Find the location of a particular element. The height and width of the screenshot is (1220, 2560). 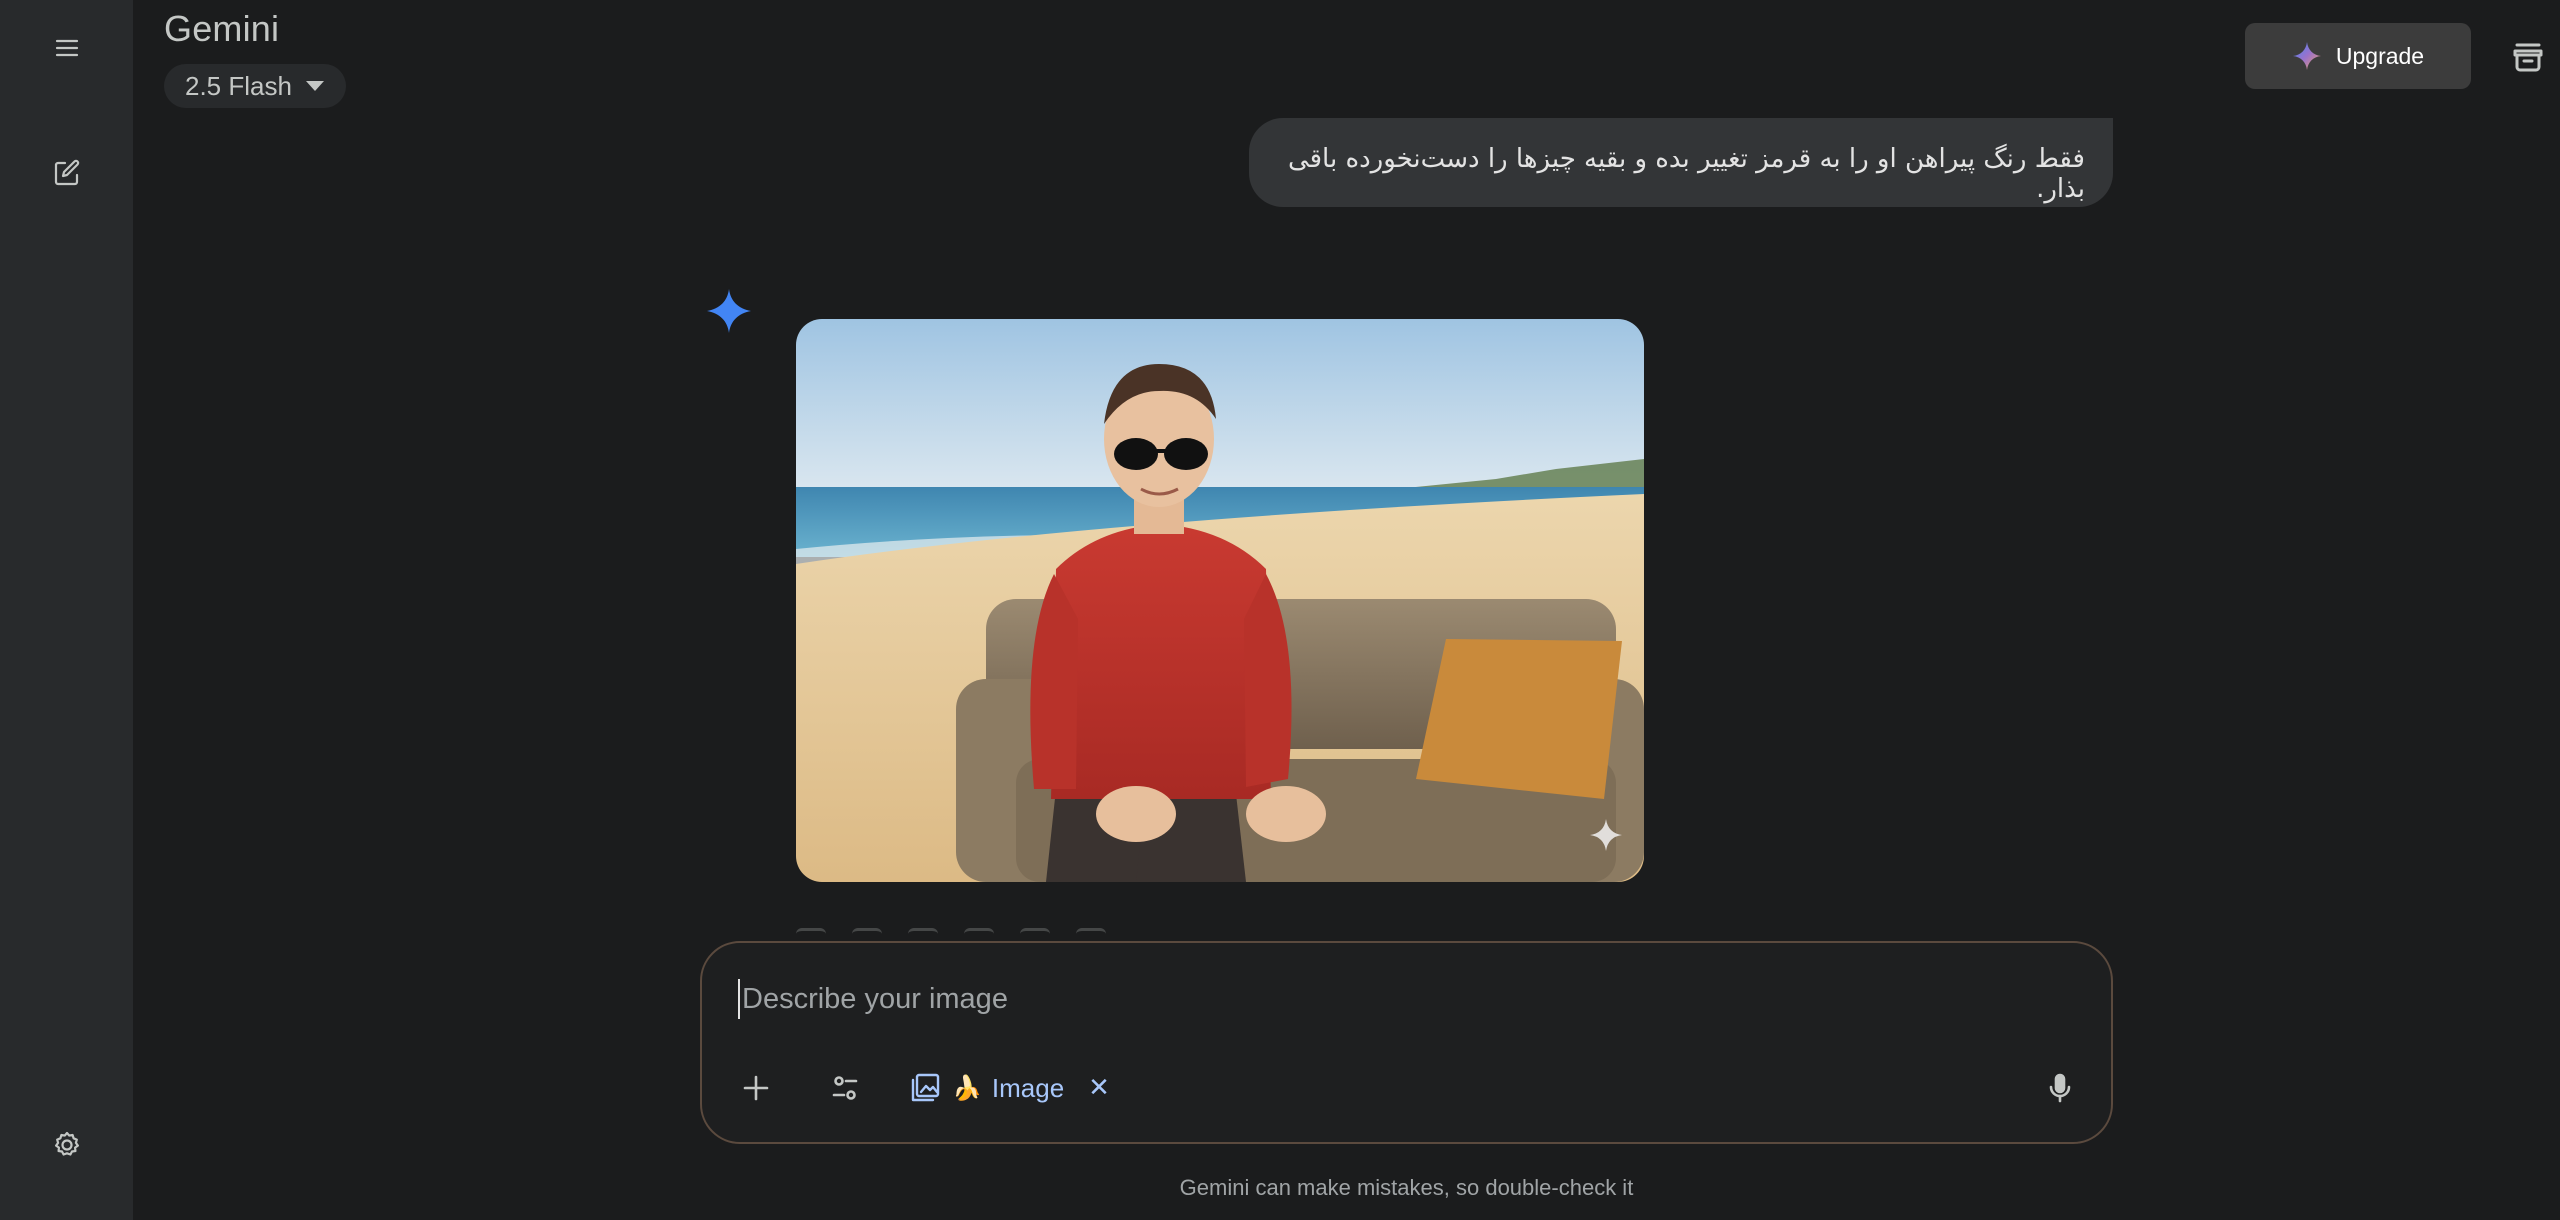

menu-icon is located at coordinates (67, 48).